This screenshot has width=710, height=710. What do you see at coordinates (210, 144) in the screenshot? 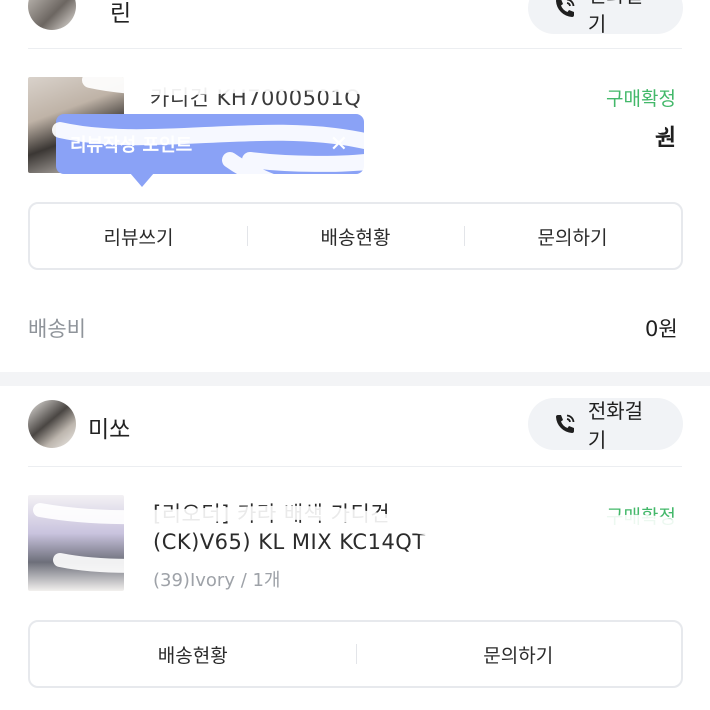
I see `review-point-tooltip: 리뷰작성 포인트 ✕` at bounding box center [210, 144].